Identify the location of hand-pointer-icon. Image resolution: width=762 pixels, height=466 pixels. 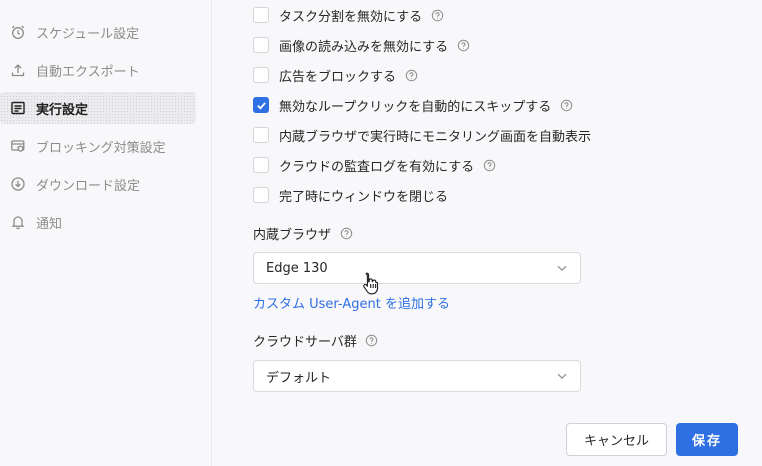
(371, 283).